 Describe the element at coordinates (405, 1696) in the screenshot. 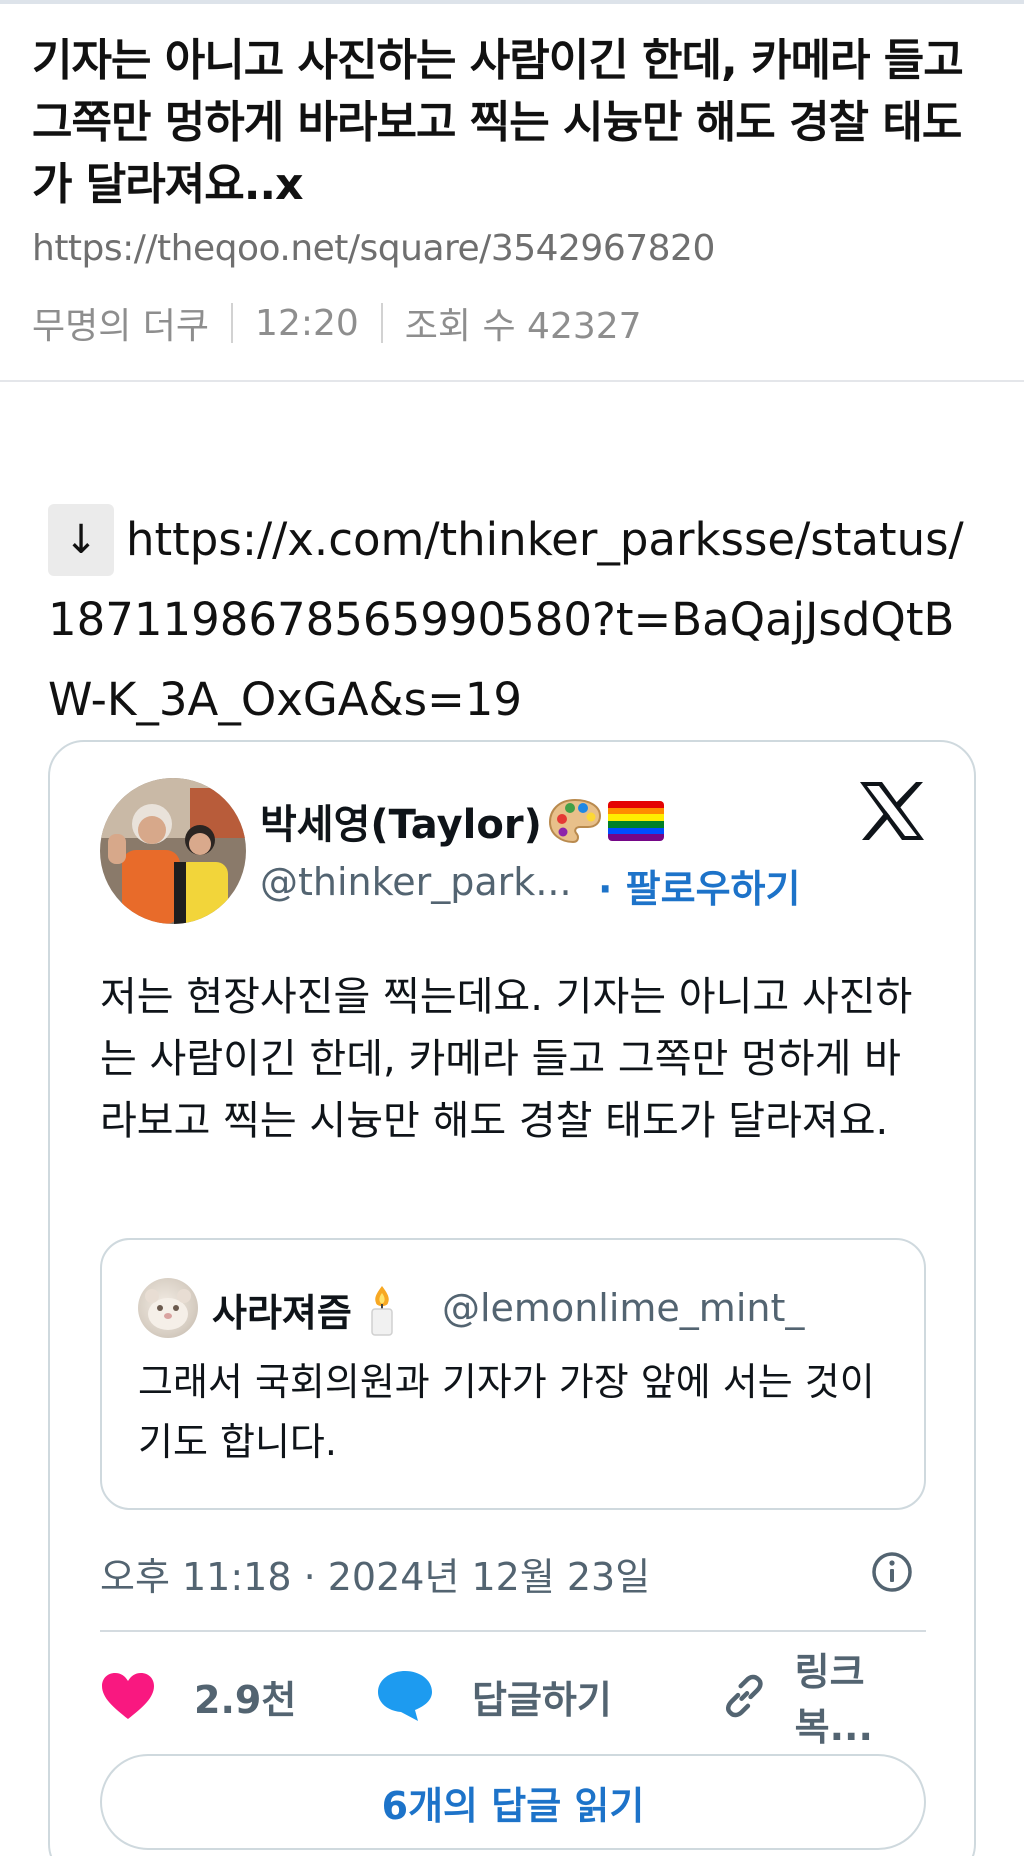

I see `reply-bubble-icon` at that location.